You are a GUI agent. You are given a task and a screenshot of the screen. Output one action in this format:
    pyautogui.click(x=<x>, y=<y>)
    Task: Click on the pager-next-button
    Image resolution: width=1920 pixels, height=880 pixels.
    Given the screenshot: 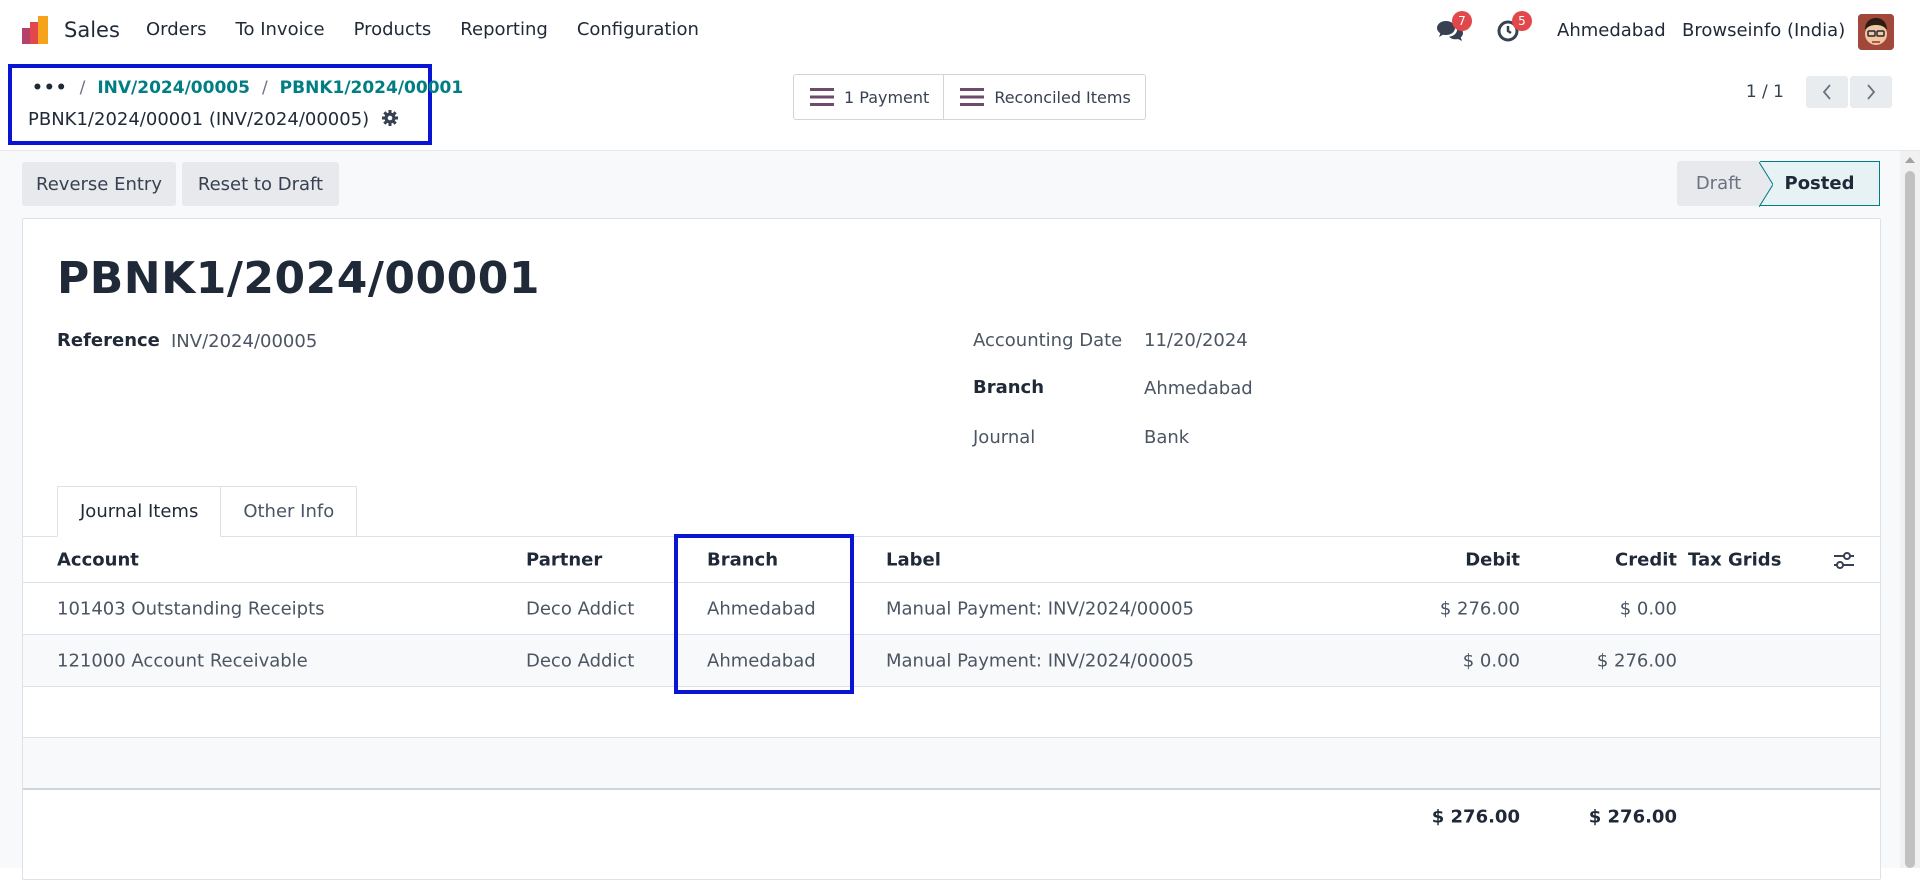 What is the action you would take?
    pyautogui.click(x=1871, y=92)
    